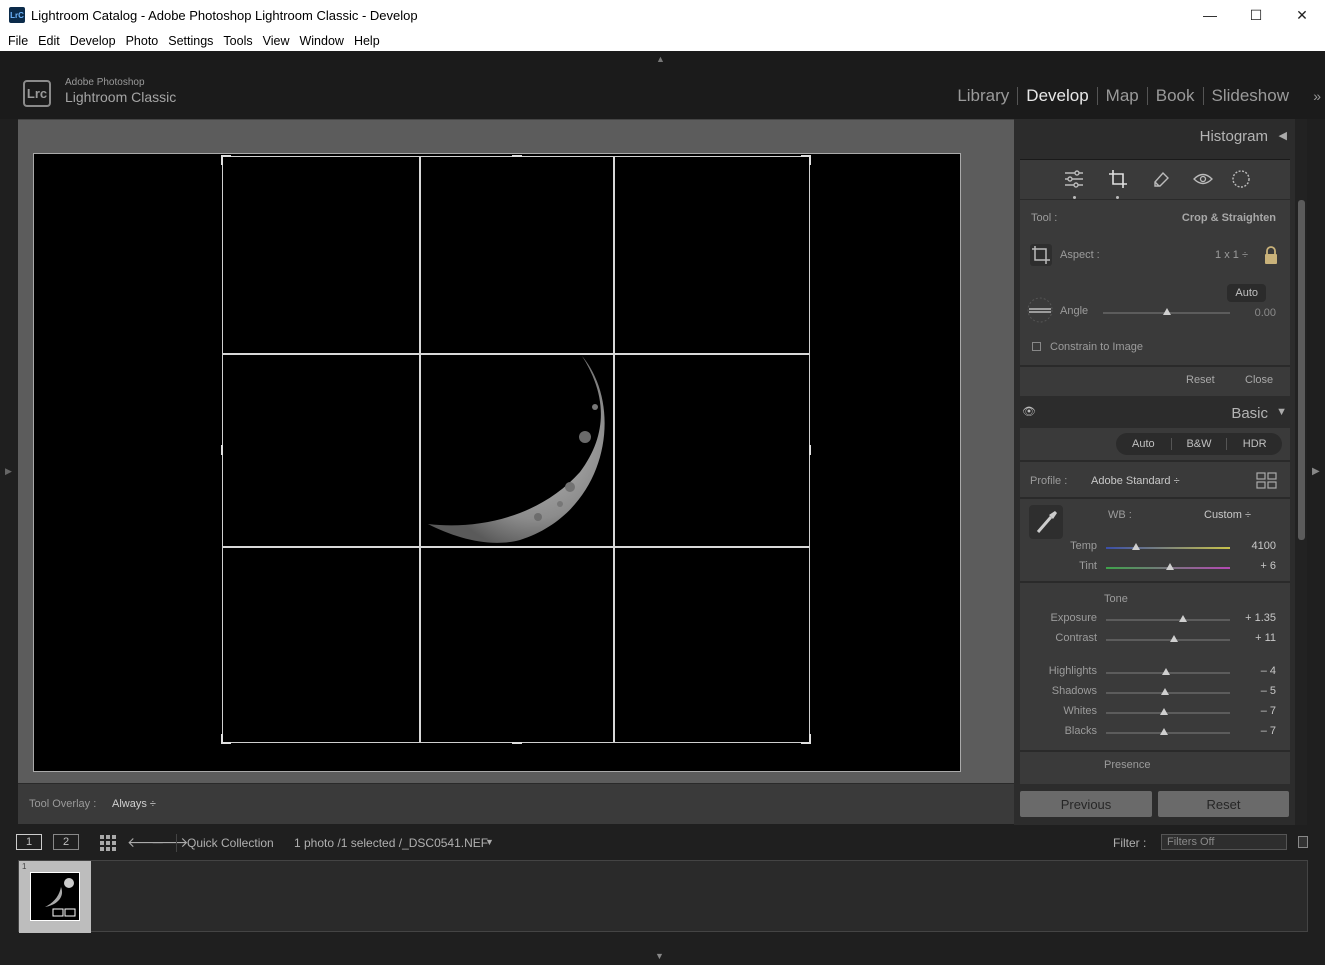  What do you see at coordinates (1182, 618) in the screenshot?
I see `exposure-slider-thumb` at bounding box center [1182, 618].